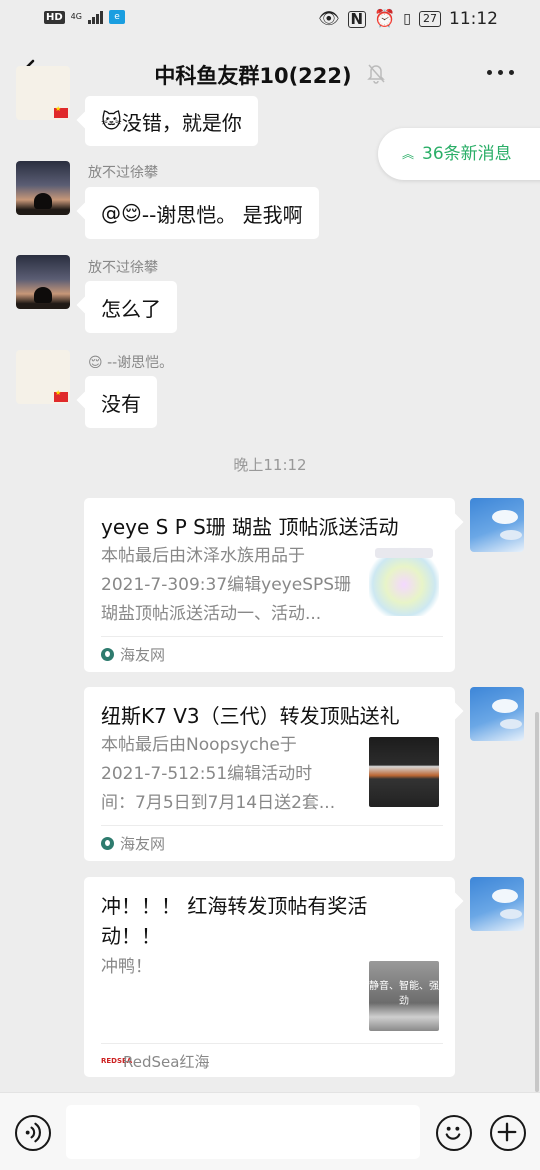 The height and width of the screenshot is (1170, 540). I want to click on nfc-icon: N, so click(357, 19).